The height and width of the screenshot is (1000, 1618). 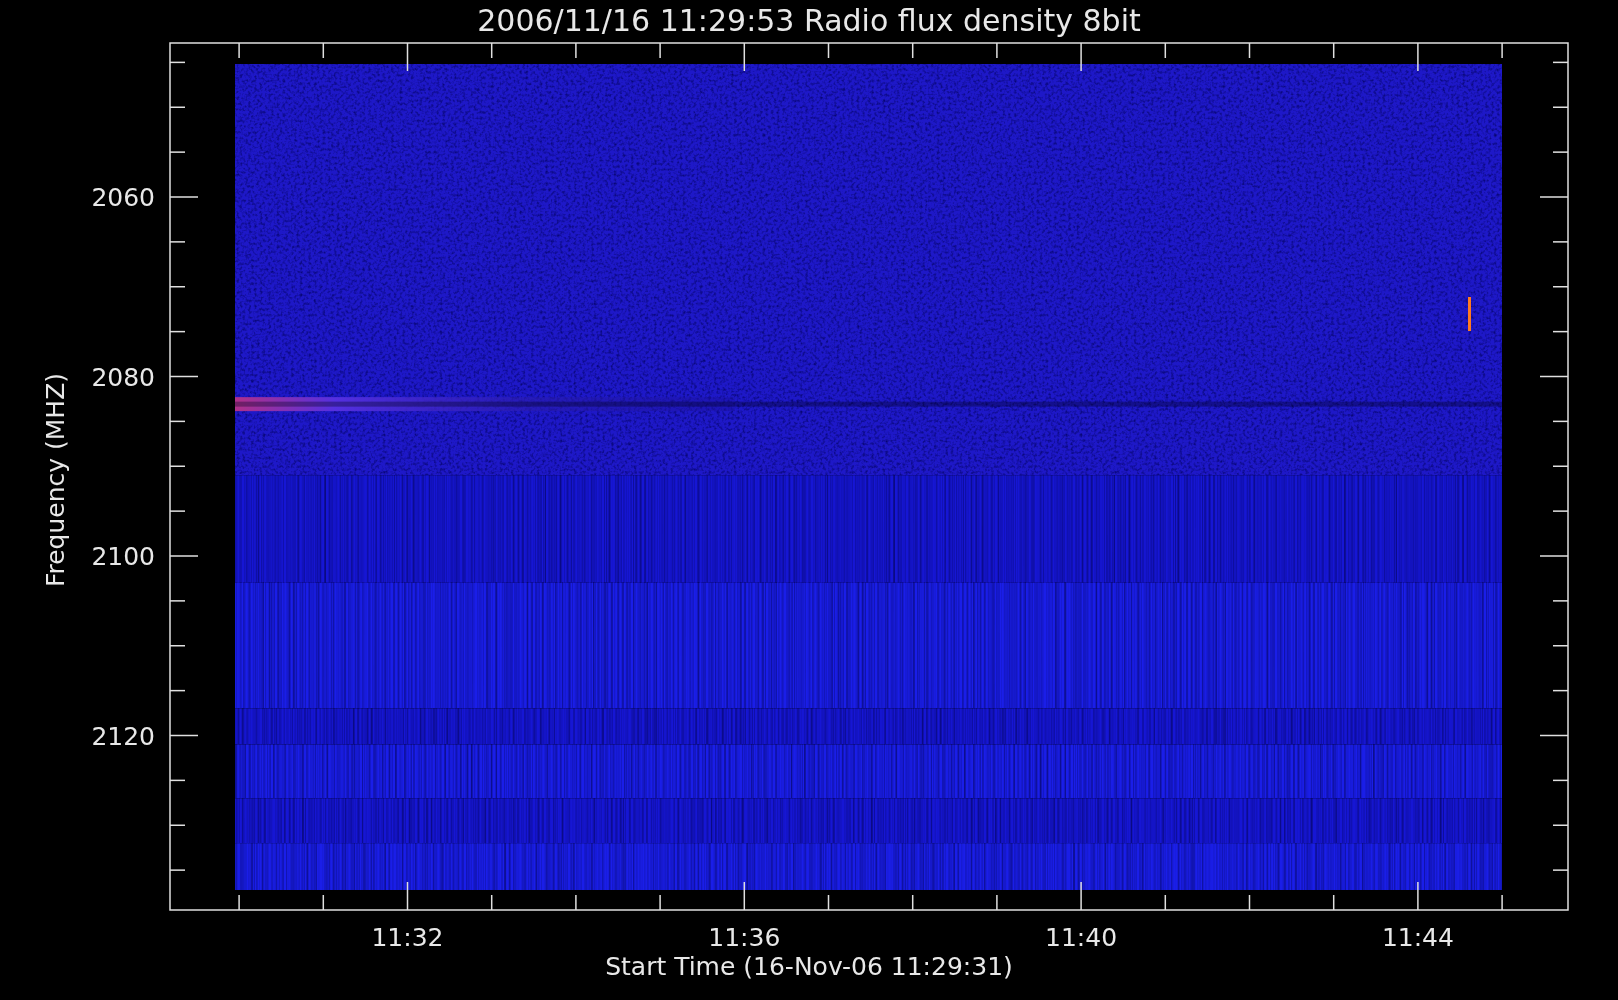 What do you see at coordinates (123, 377) in the screenshot?
I see `axis-tick-label: 2080` at bounding box center [123, 377].